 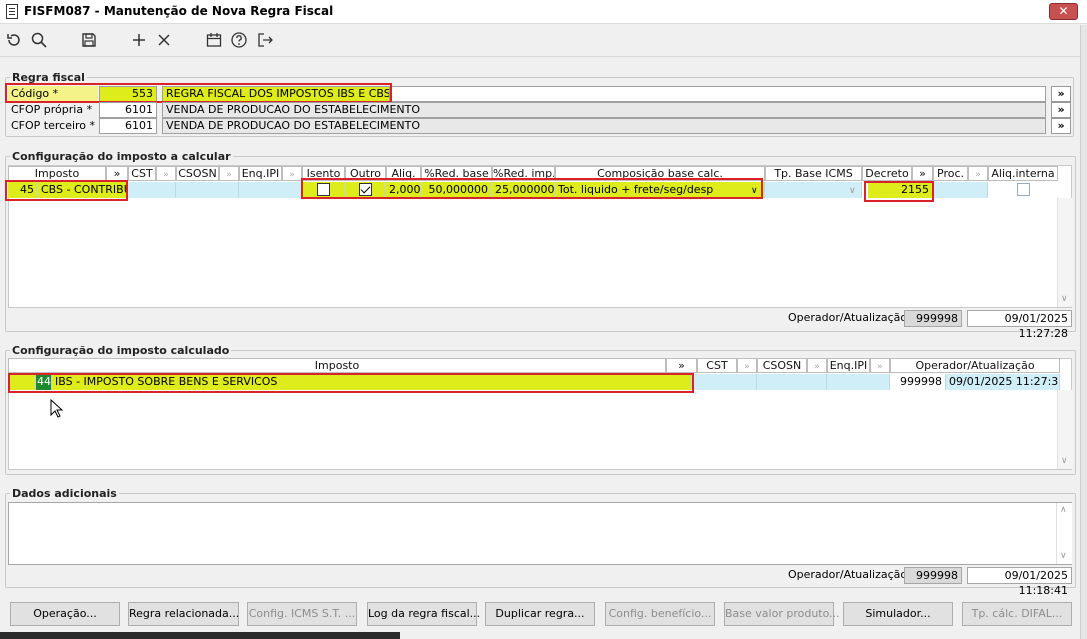 What do you see at coordinates (1019, 582) in the screenshot?
I see `dados-op-date: 09/01/2025 11:18:41` at bounding box center [1019, 582].